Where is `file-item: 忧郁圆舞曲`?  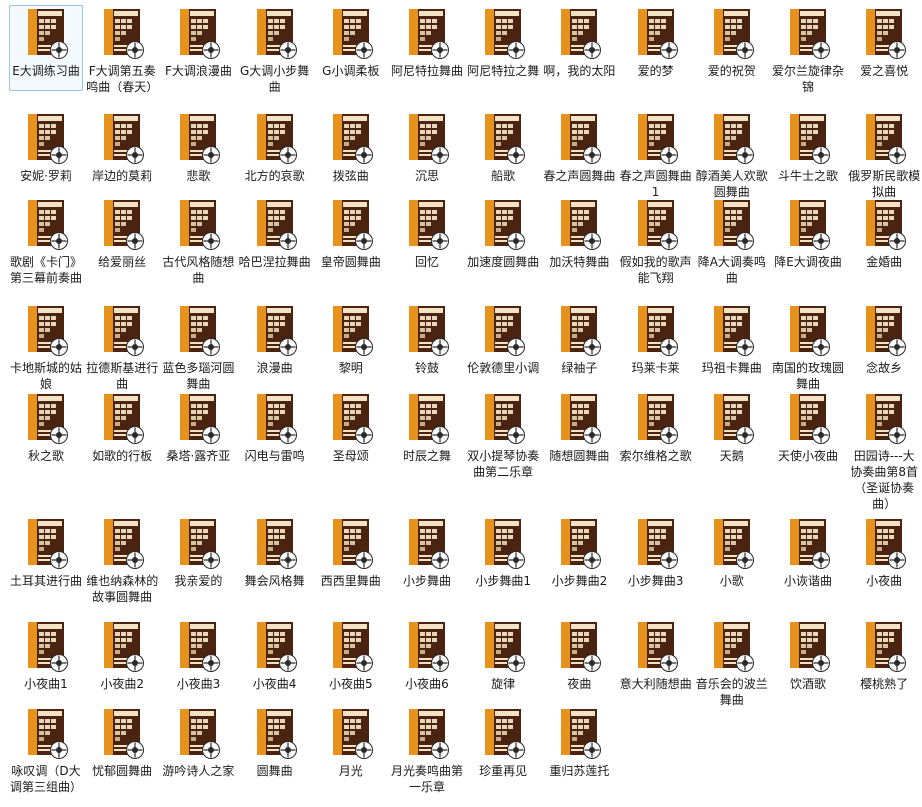 file-item: 忧郁圆舞曲 is located at coordinates (122, 755).